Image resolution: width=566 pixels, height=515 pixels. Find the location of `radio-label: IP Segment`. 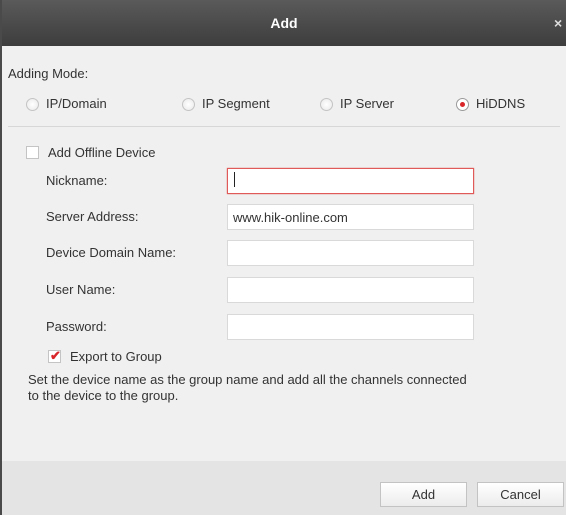

radio-label: IP Segment is located at coordinates (236, 103).